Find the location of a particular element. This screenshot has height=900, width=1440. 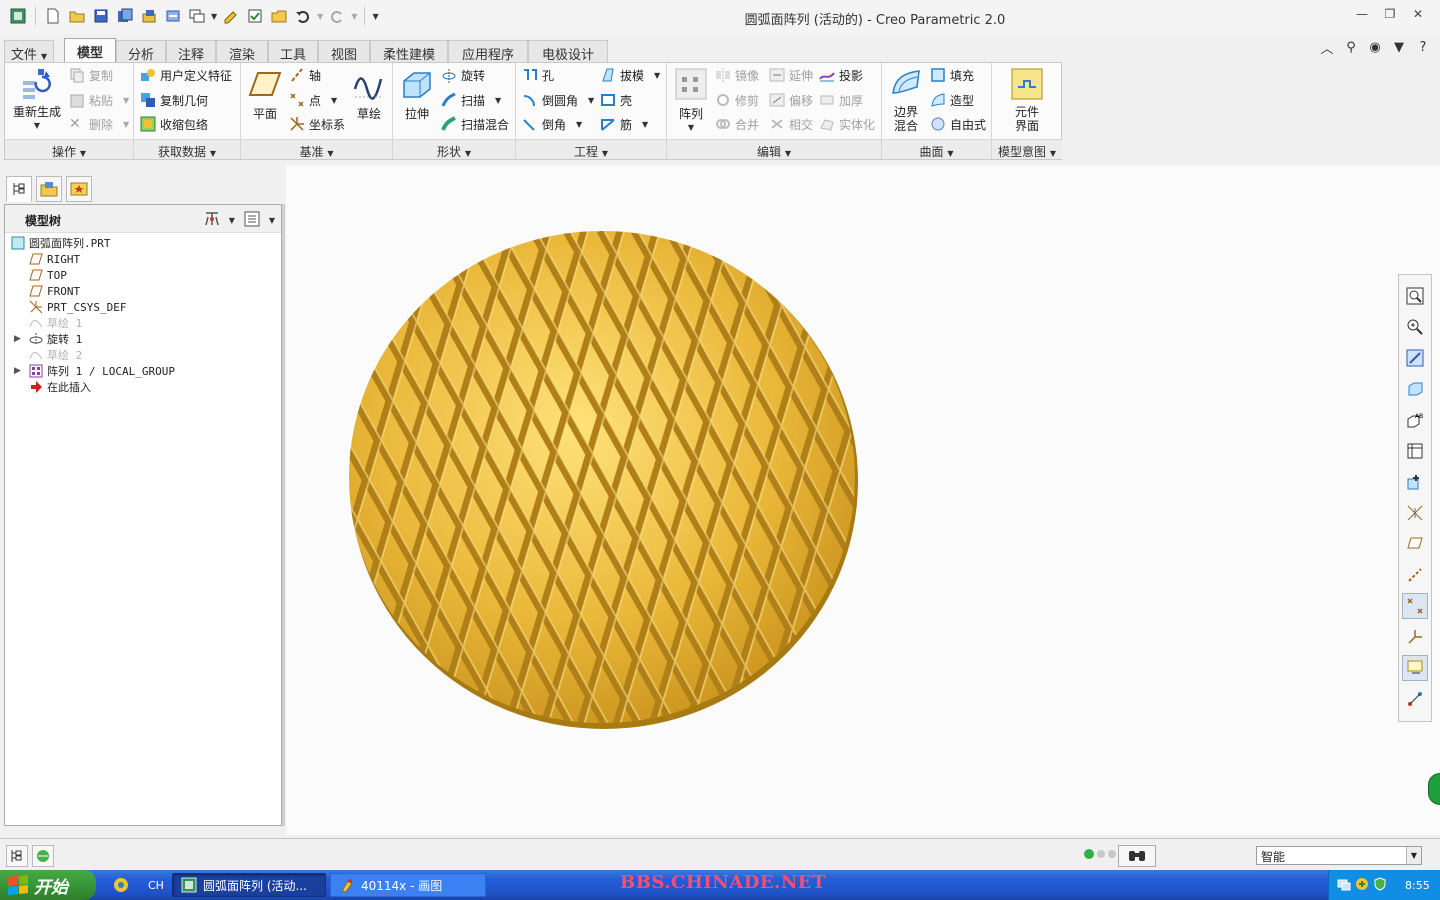

thicken-button: 加厚 is located at coordinates (841, 100).